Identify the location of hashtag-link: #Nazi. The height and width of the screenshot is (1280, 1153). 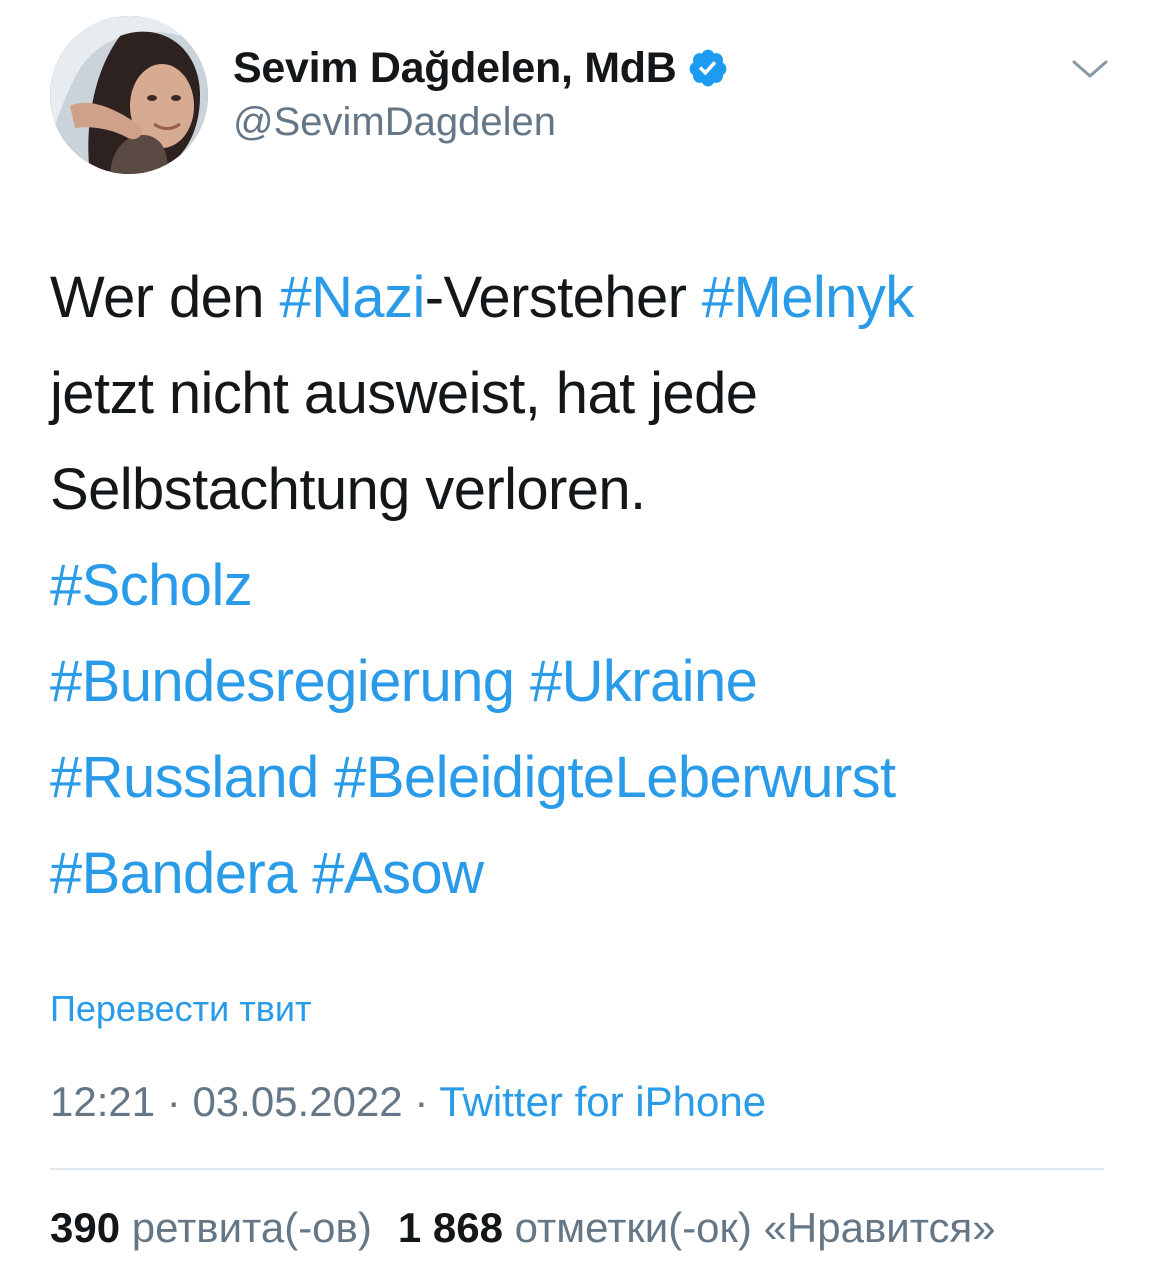
(352, 297).